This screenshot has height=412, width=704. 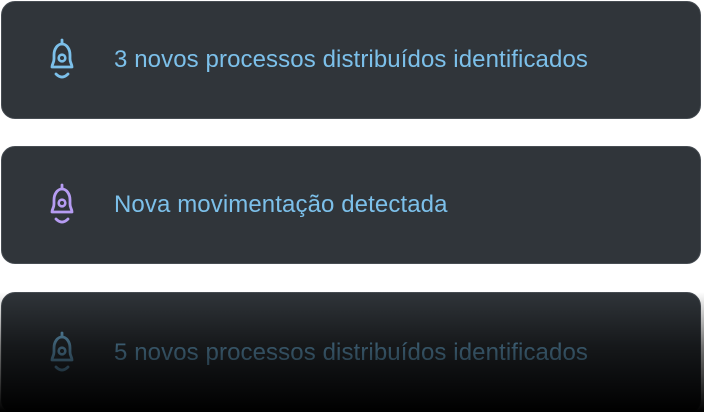 What do you see at coordinates (281, 204) in the screenshot?
I see `notification-text: Nova movimentação detectada` at bounding box center [281, 204].